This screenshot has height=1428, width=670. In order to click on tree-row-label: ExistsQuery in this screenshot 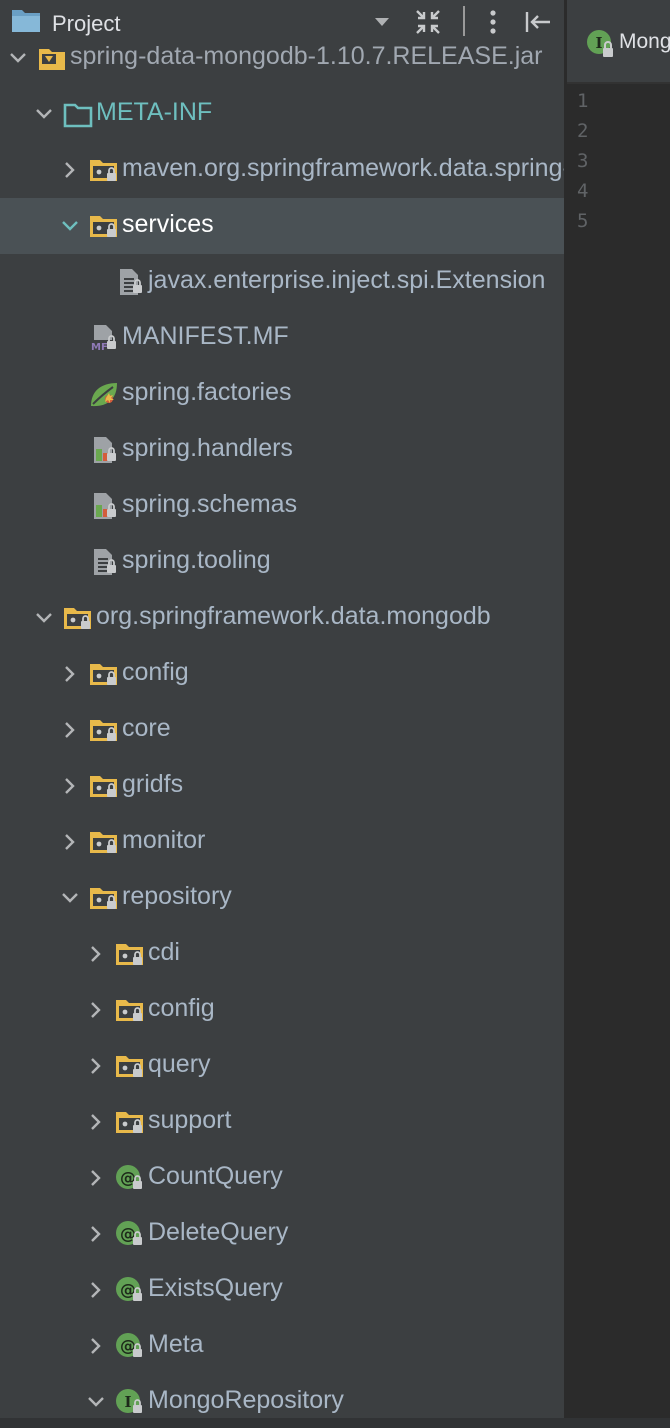, I will do `click(215, 1288)`.